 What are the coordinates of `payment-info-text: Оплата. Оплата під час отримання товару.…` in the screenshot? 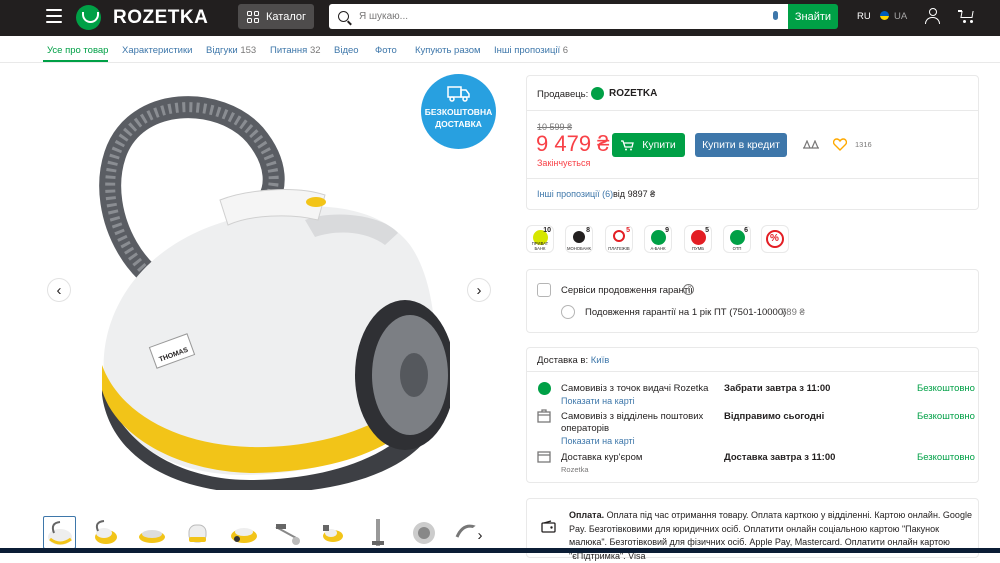 It's located at (770, 535).